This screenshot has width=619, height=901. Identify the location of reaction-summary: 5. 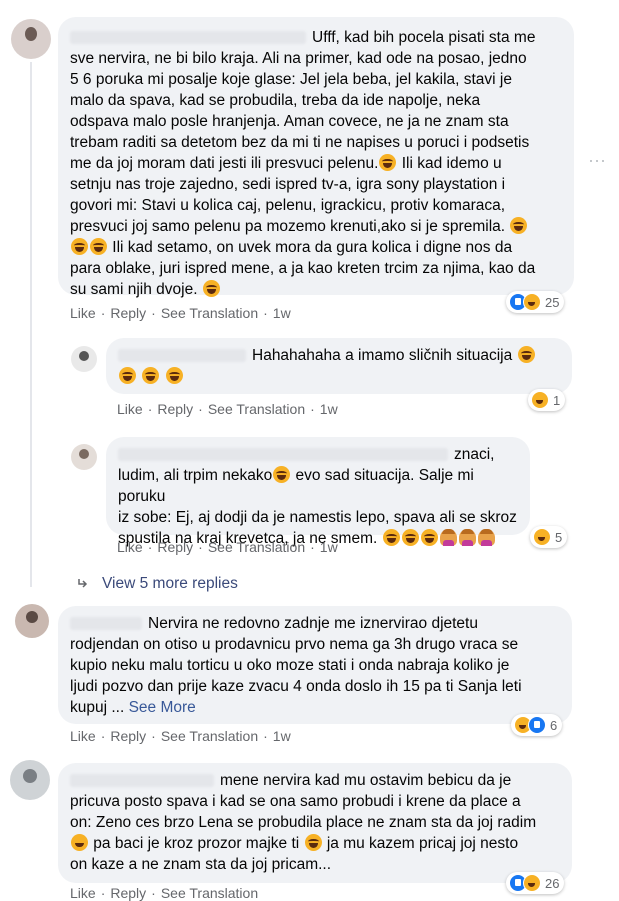
(549, 537).